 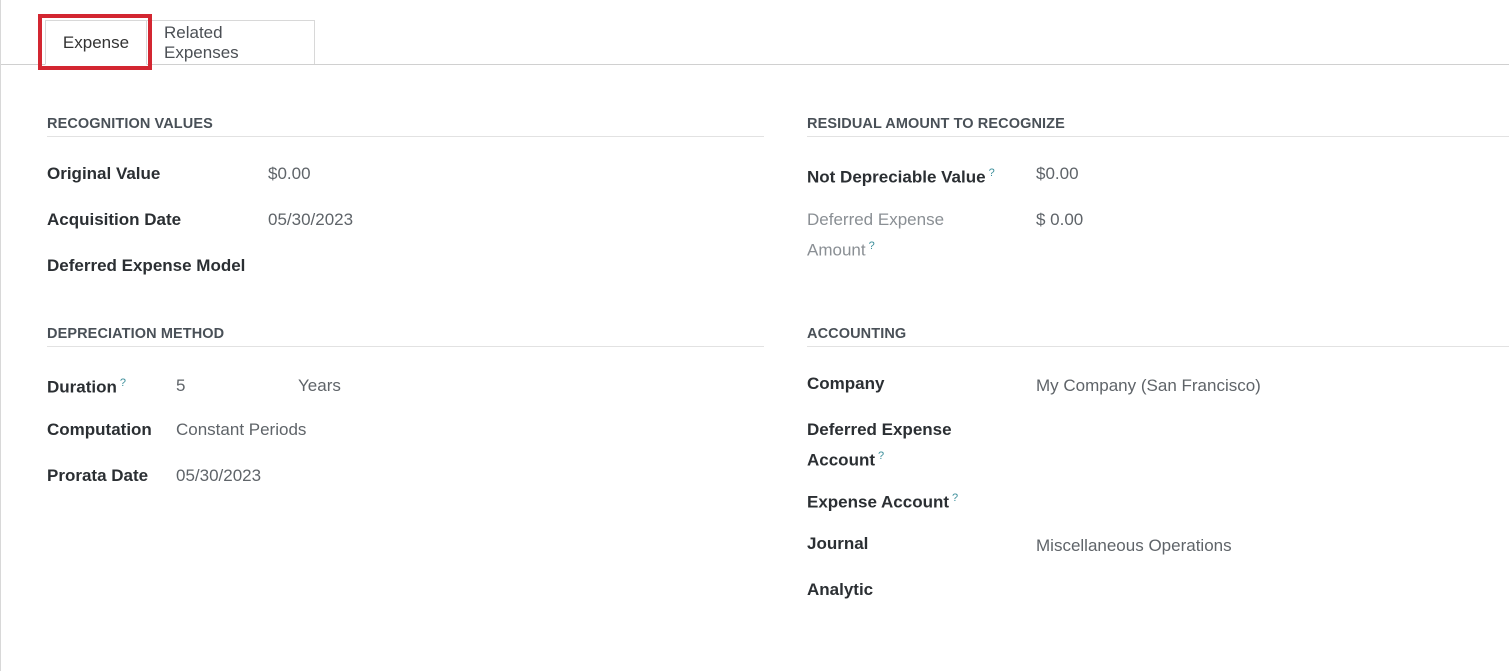 I want to click on field-analytic: Analytic, so click(x=1158, y=589).